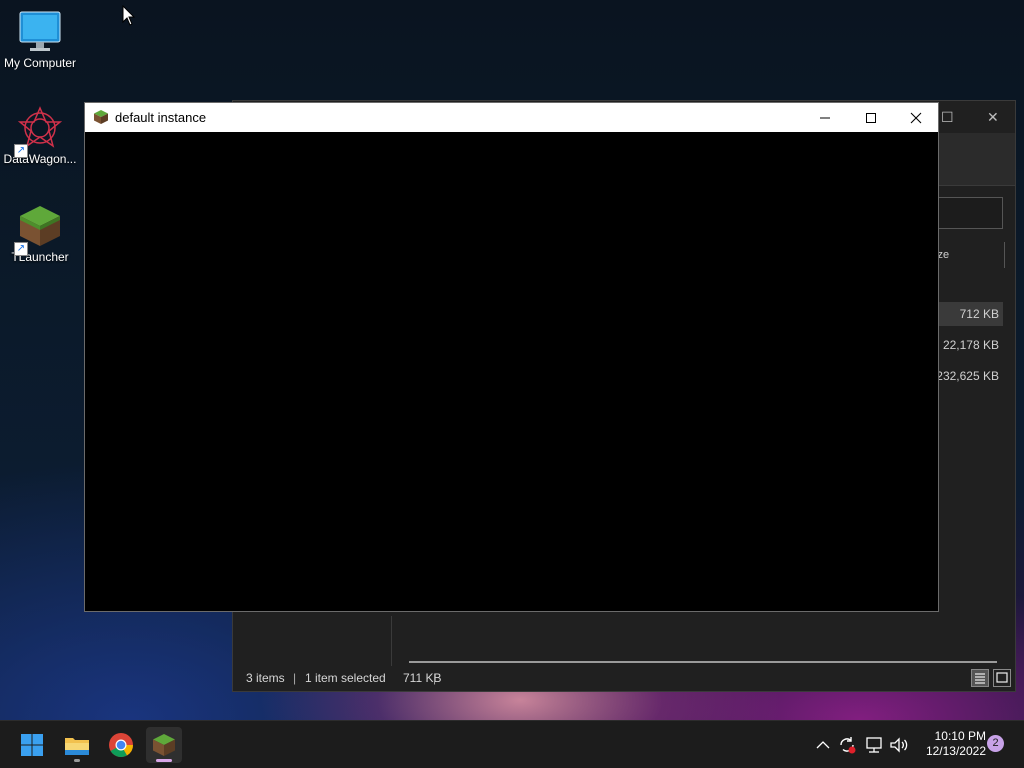 This screenshot has width=1024, height=768. I want to click on file-explorer-icon, so click(77, 746).